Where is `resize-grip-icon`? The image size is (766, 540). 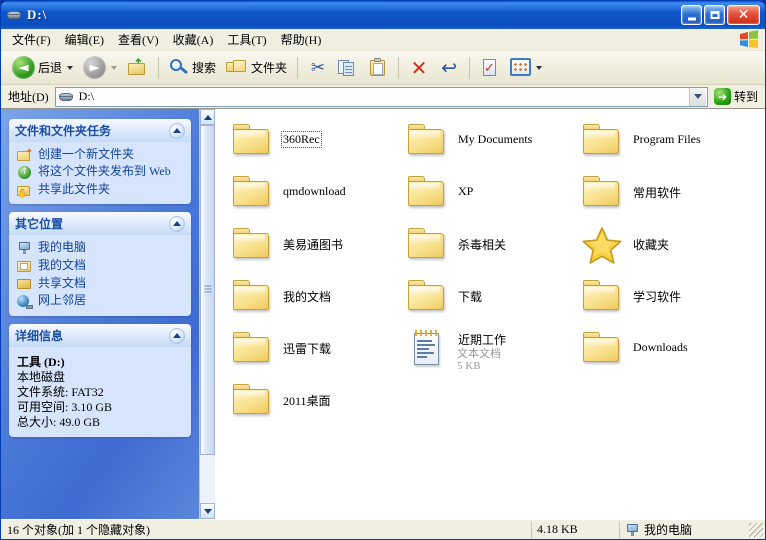
resize-grip-icon is located at coordinates (756, 529).